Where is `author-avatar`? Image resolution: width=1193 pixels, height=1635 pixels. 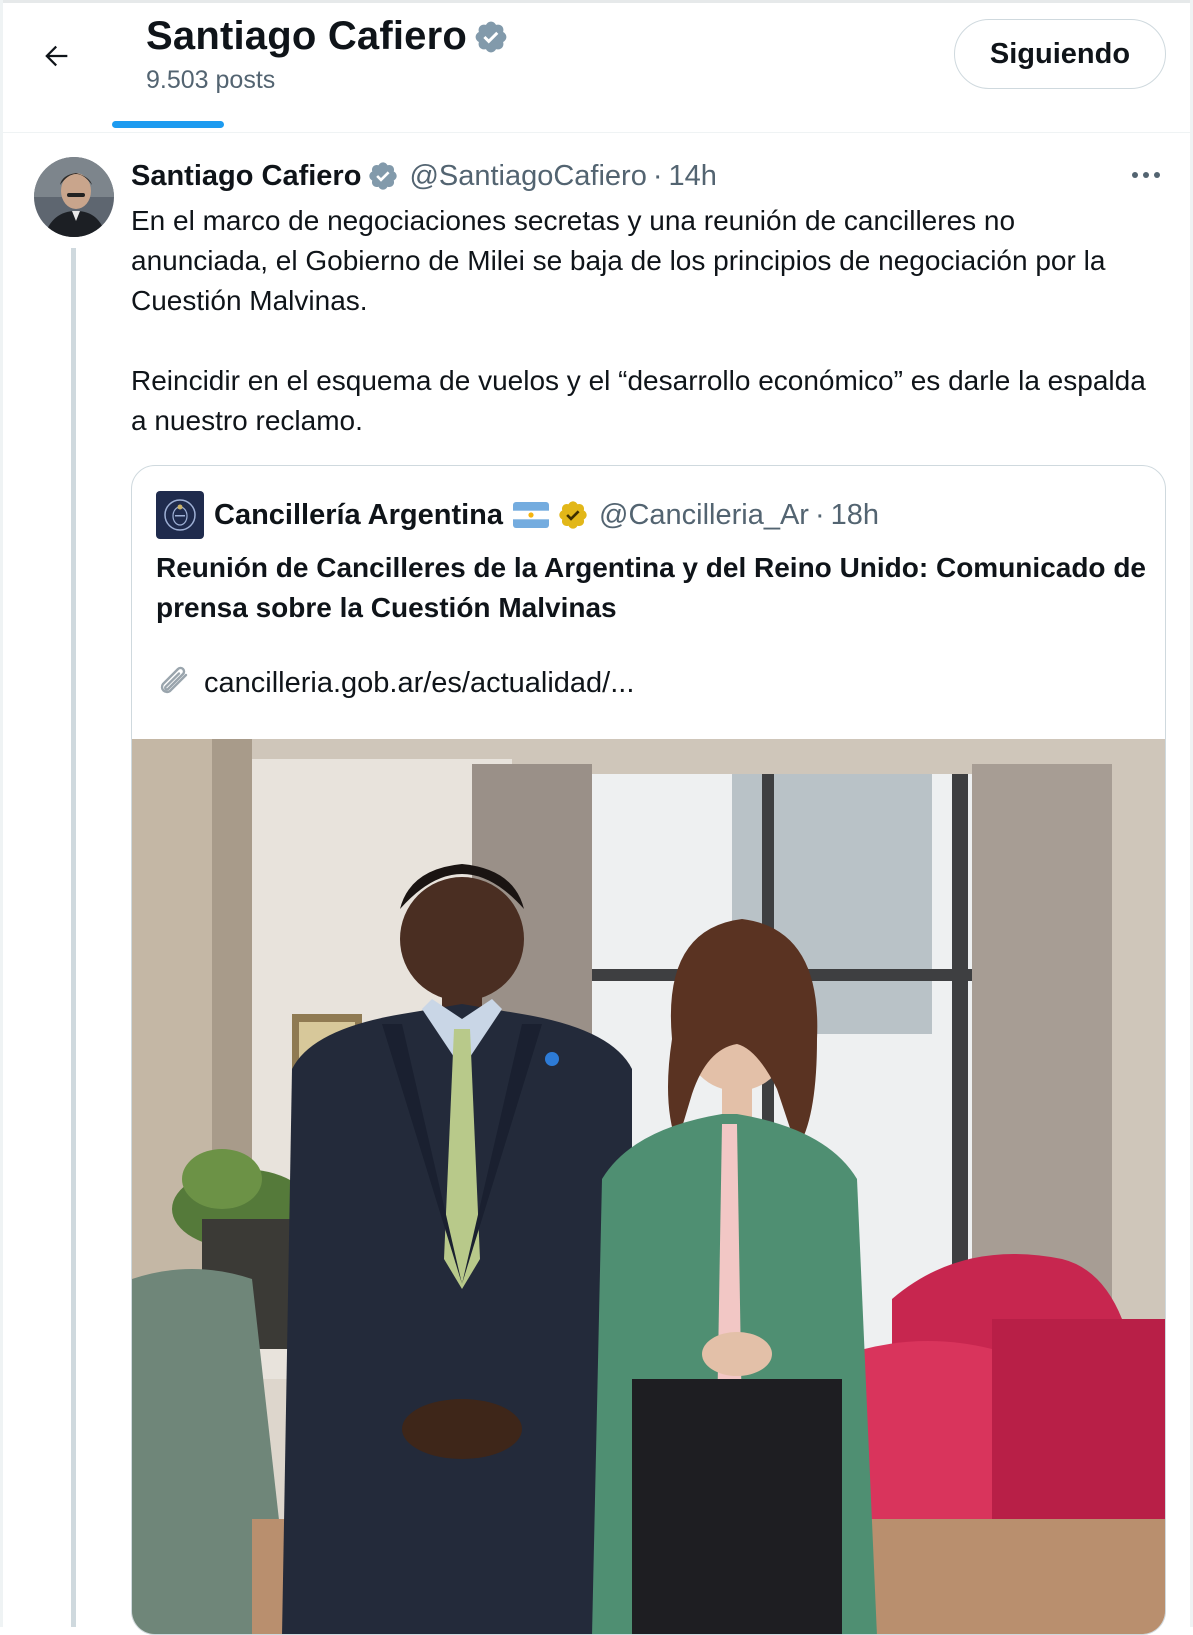
author-avatar is located at coordinates (74, 197).